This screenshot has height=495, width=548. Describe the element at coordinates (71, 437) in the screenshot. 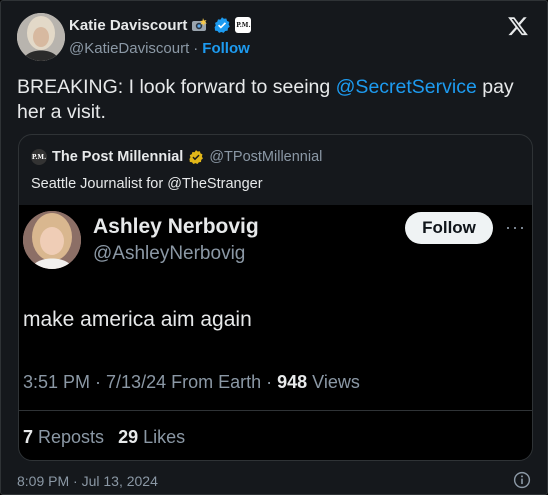

I see `reposts-label: Reposts` at that location.